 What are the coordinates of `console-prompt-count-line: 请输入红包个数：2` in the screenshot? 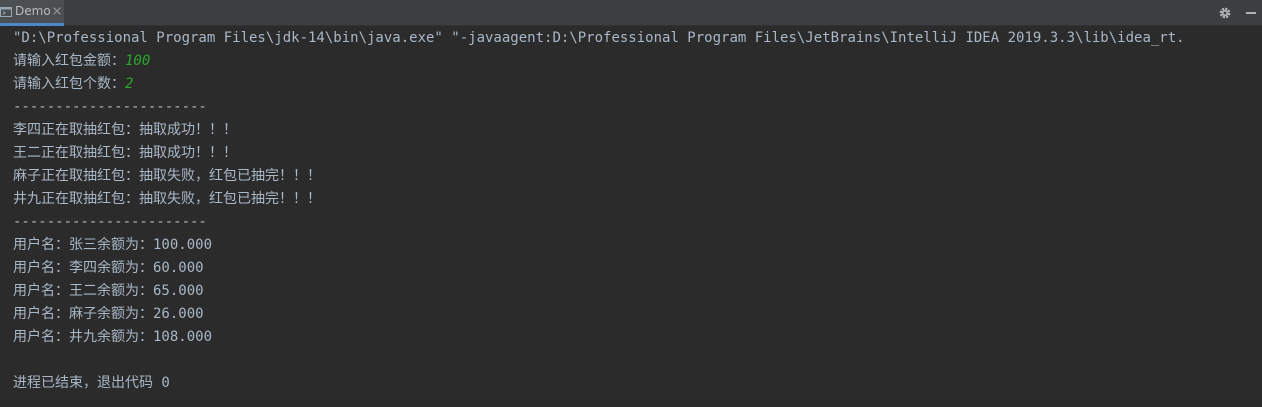 It's located at (73, 84).